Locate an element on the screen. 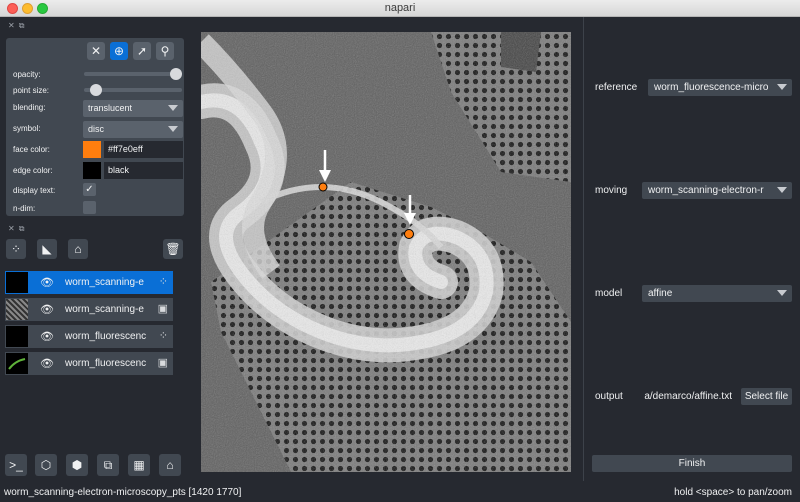 The width and height of the screenshot is (800, 502). moving-label: moving is located at coordinates (611, 190).